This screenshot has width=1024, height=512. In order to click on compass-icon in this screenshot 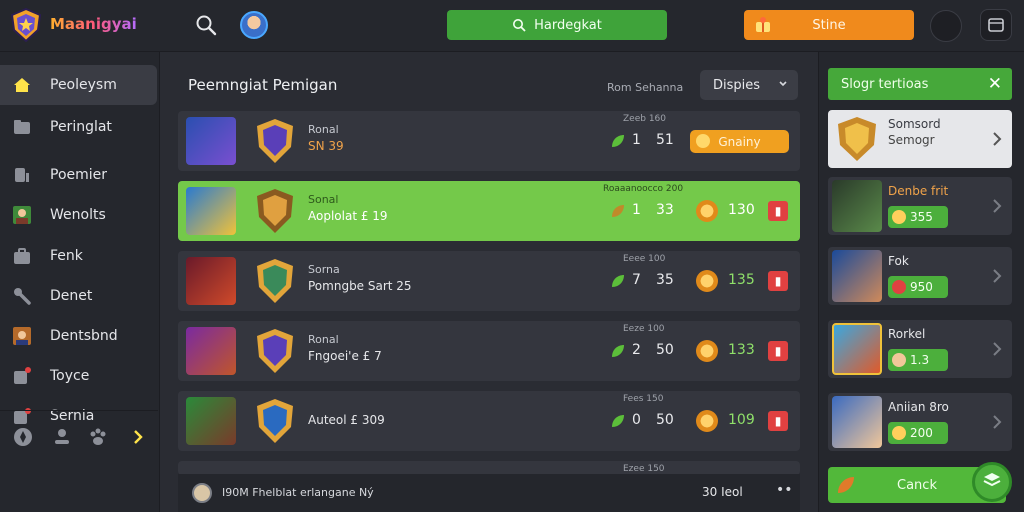, I will do `click(23, 437)`.